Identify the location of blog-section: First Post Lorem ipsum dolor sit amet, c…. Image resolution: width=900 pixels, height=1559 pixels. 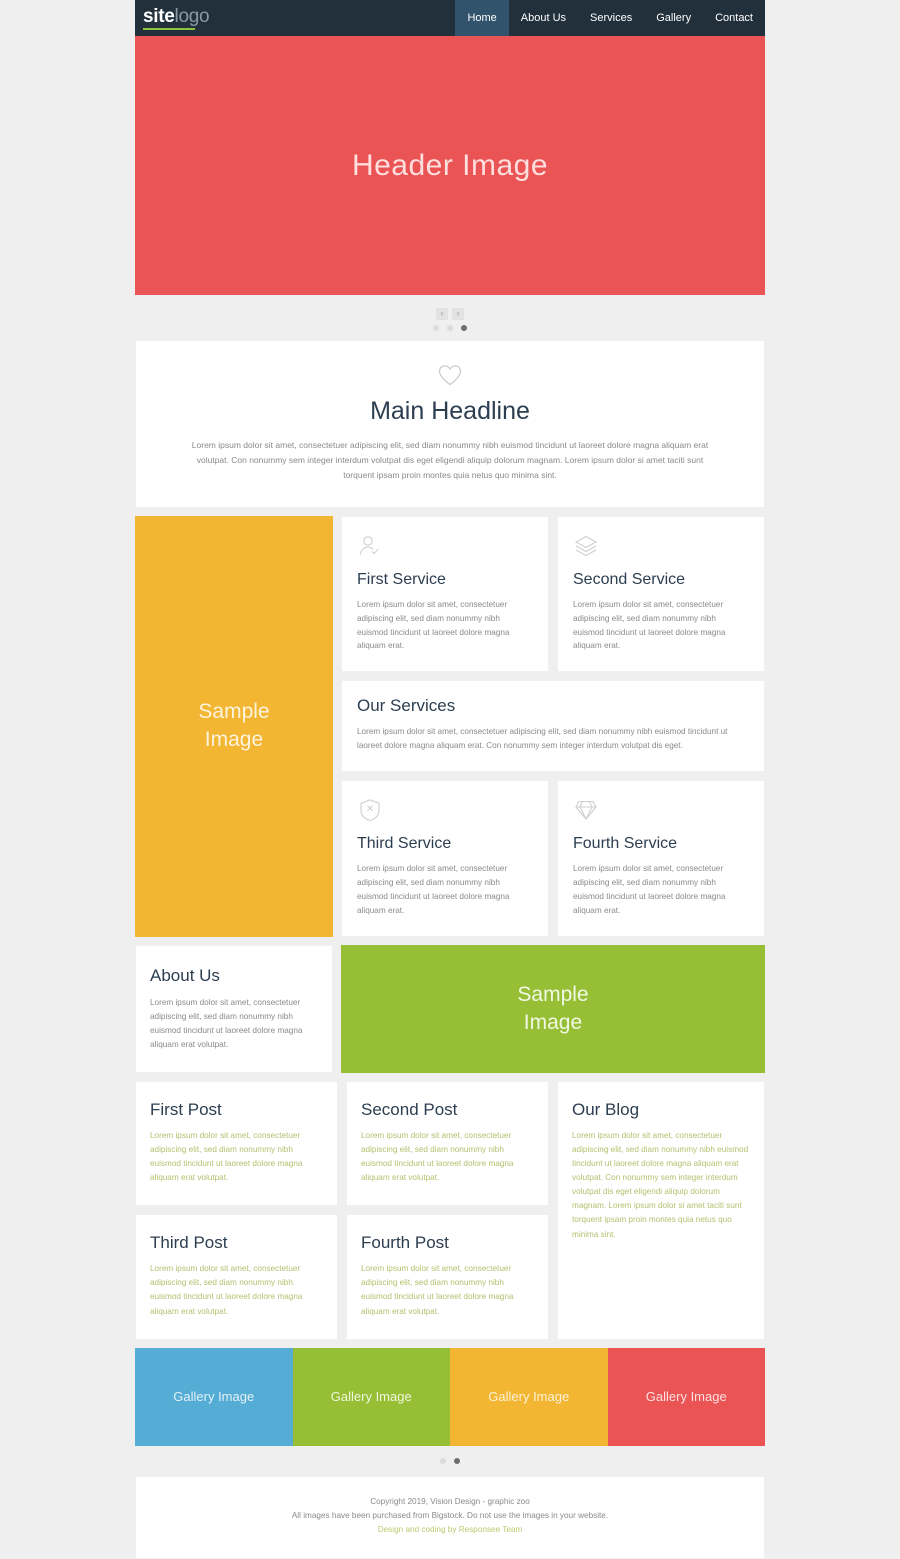
(450, 1210).